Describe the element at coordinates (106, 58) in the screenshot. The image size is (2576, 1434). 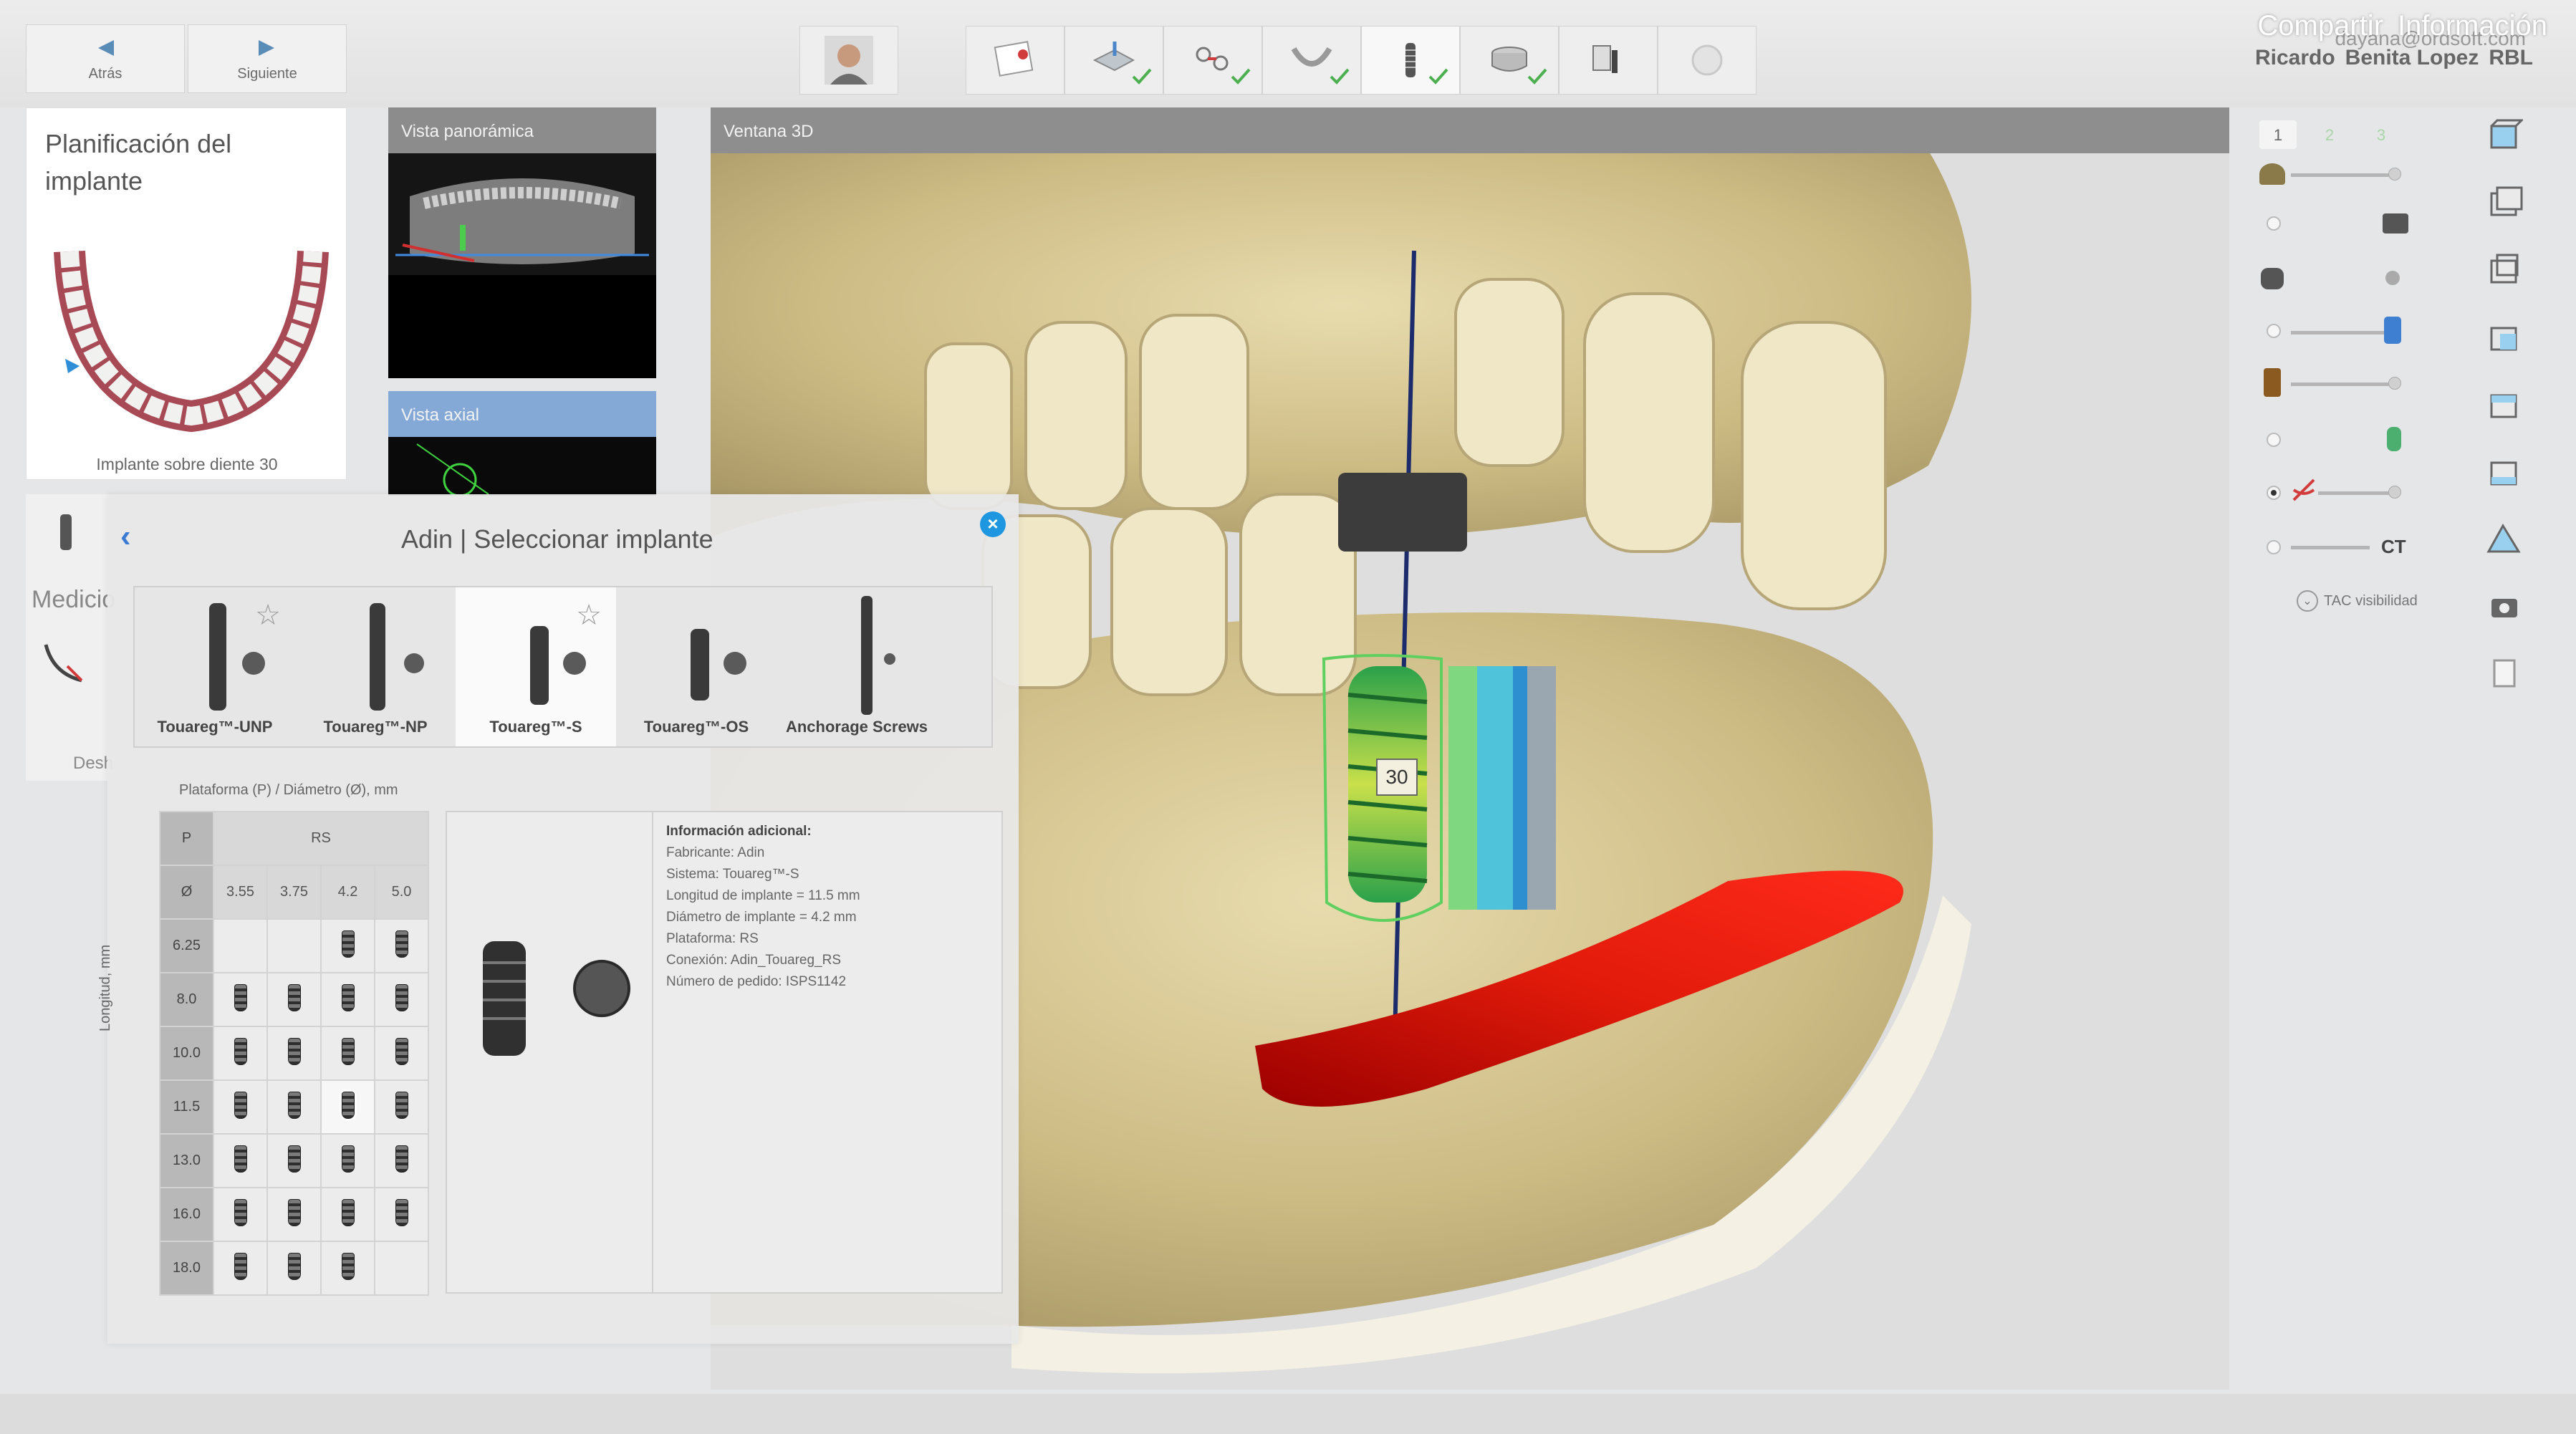
I see `back-button: Atrás` at that location.